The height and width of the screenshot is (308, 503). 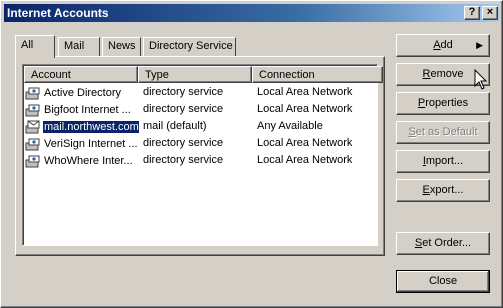 What do you see at coordinates (446, 132) in the screenshot?
I see `set-default-label-post: et as Default` at bounding box center [446, 132].